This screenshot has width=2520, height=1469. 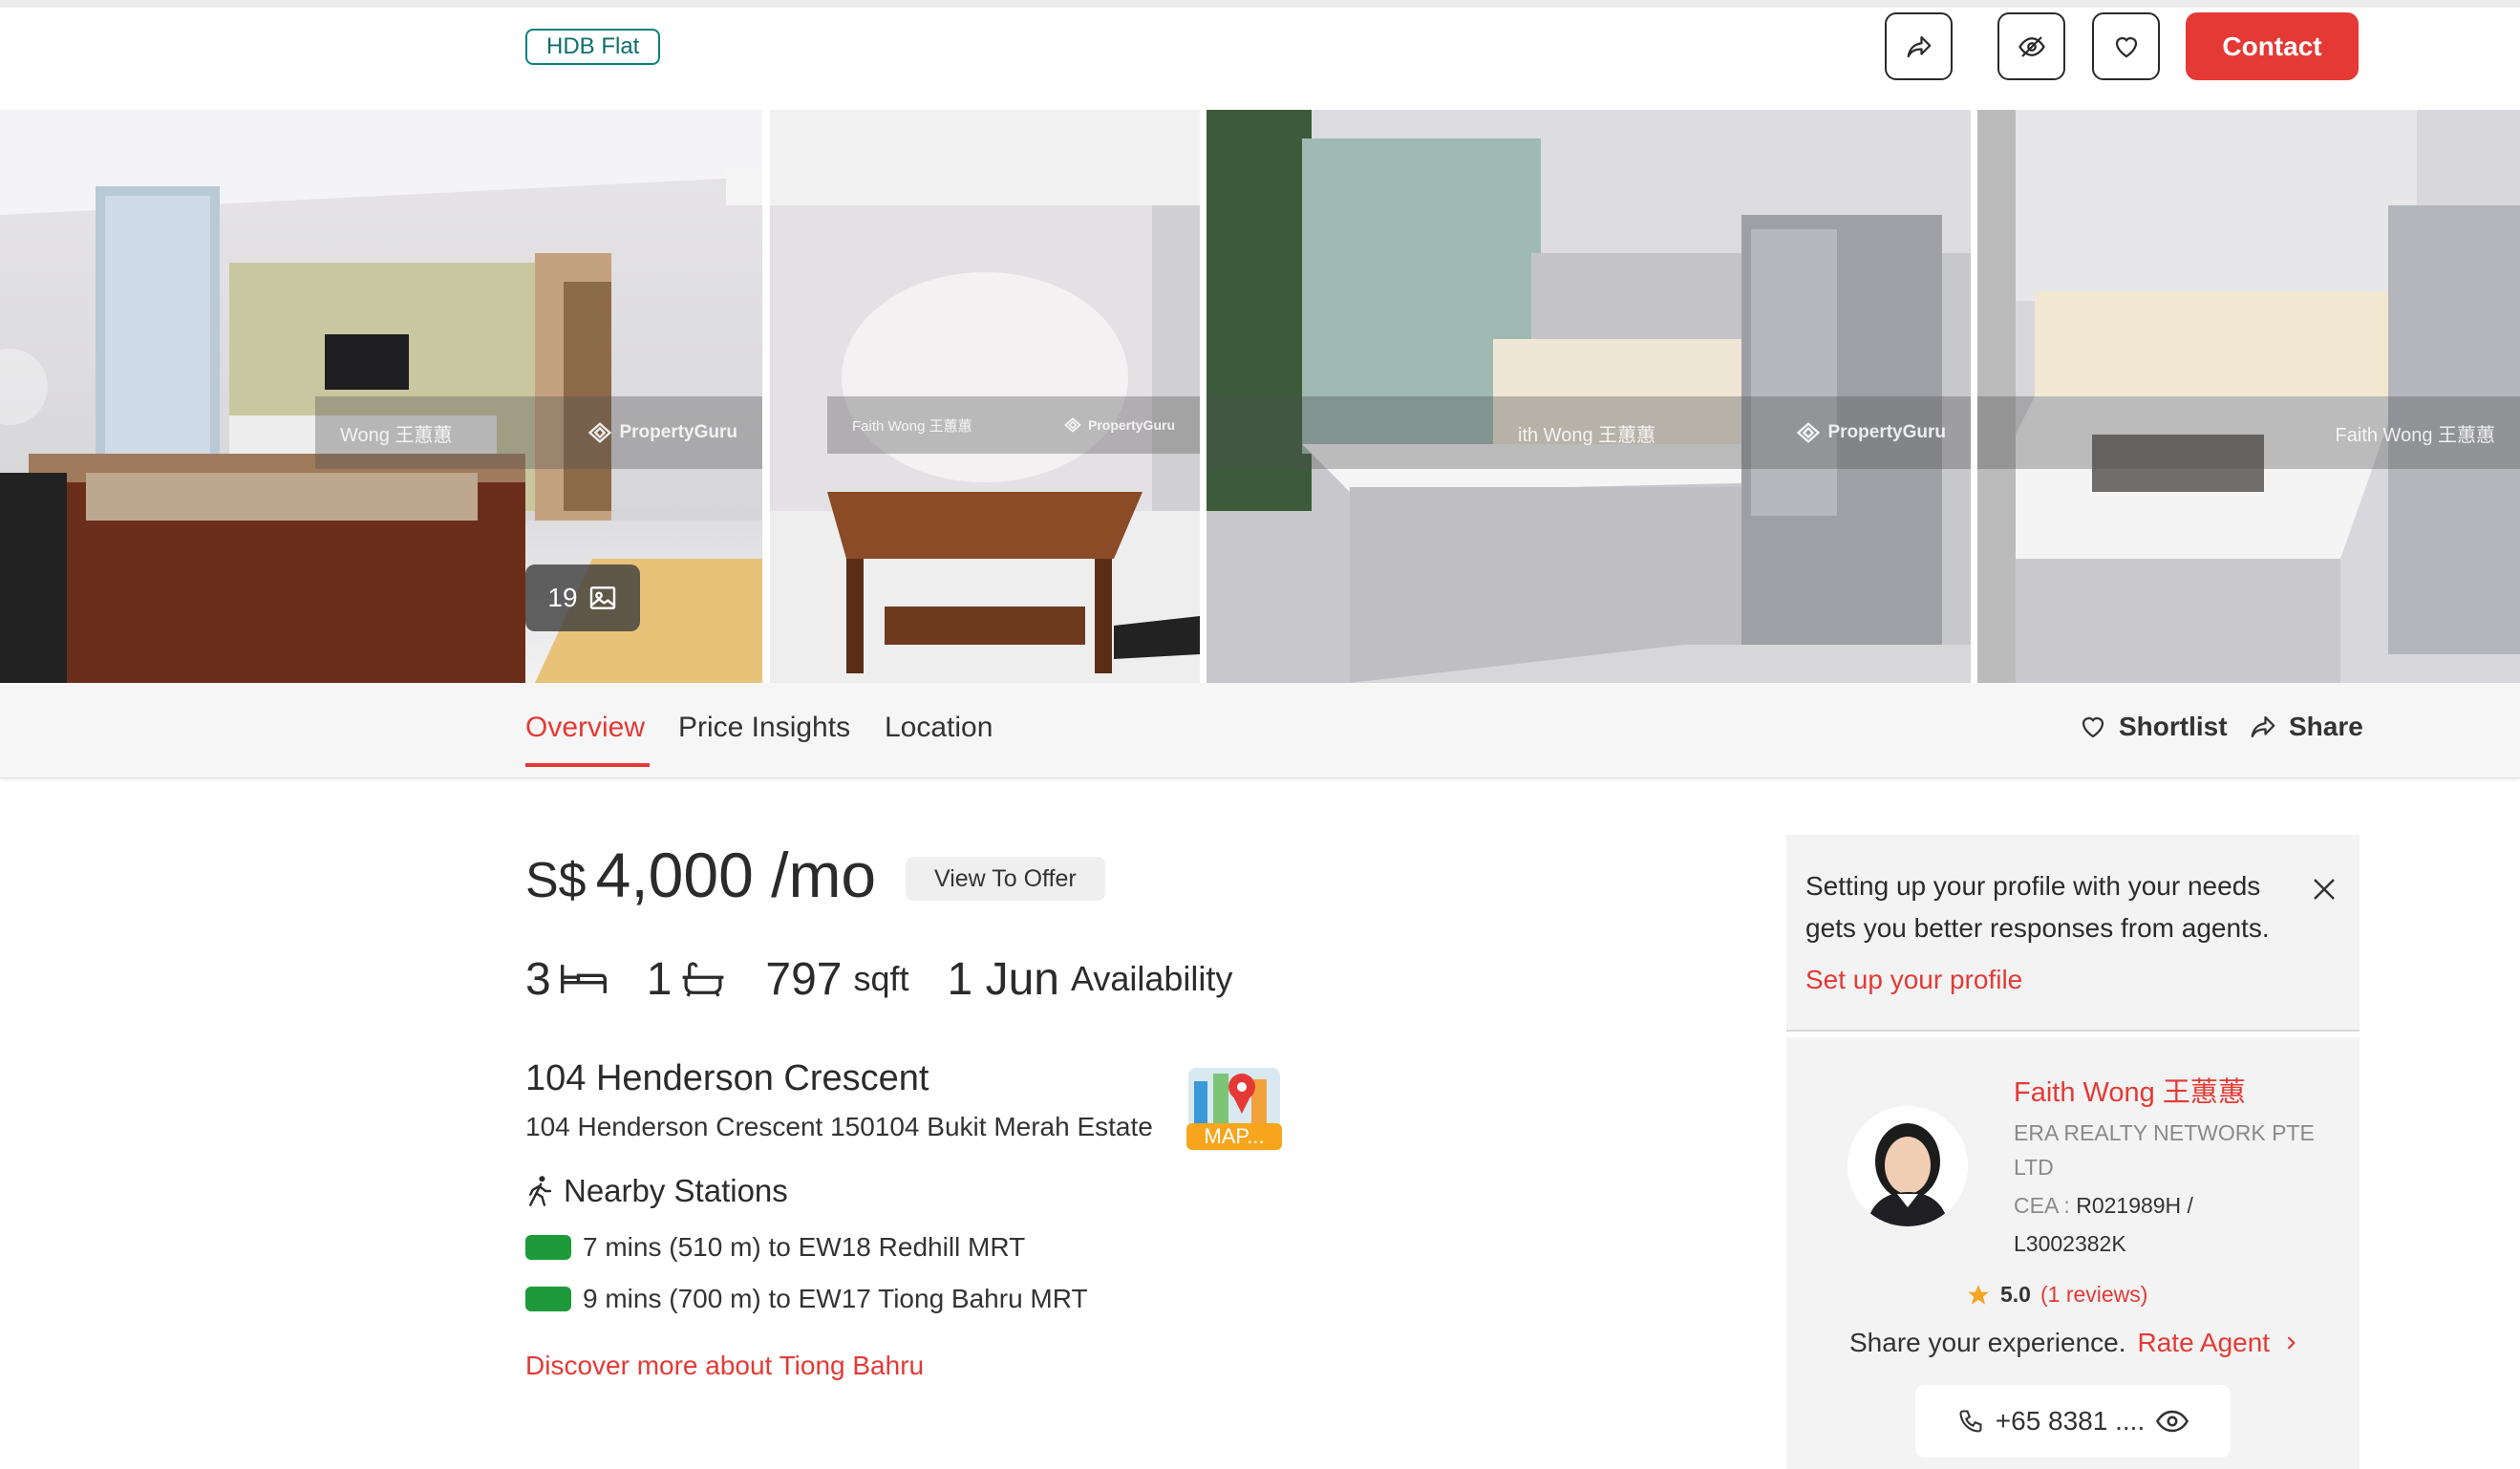 I want to click on nearby-stations-heading: Nearby Stations, so click(x=656, y=1191).